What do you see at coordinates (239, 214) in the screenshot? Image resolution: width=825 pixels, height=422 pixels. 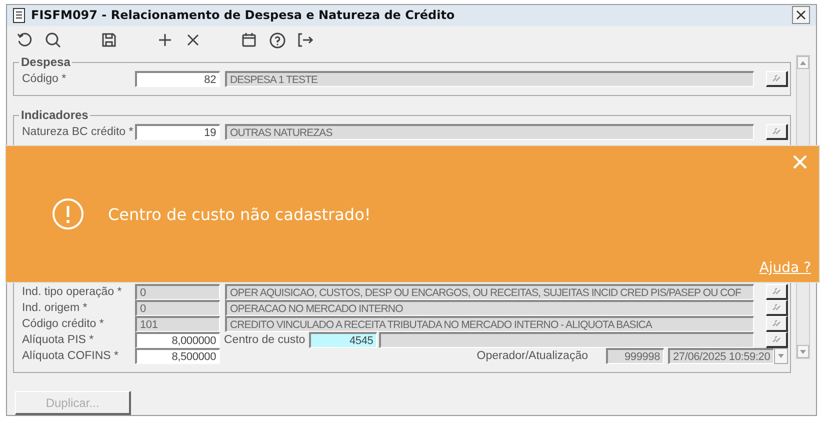 I see `toast-message: Centro de custo não cadastrado!` at bounding box center [239, 214].